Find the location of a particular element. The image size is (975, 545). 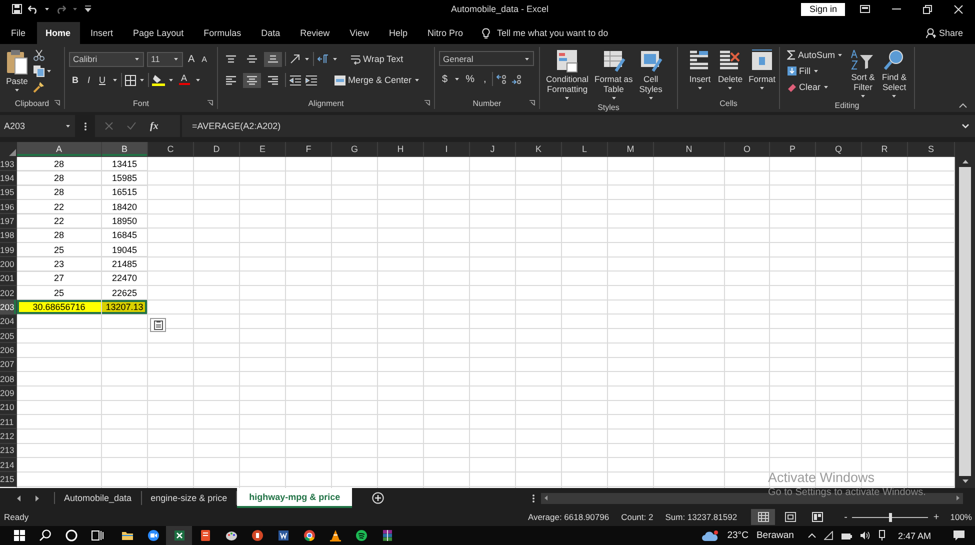

music-app-icon is located at coordinates (361, 535).